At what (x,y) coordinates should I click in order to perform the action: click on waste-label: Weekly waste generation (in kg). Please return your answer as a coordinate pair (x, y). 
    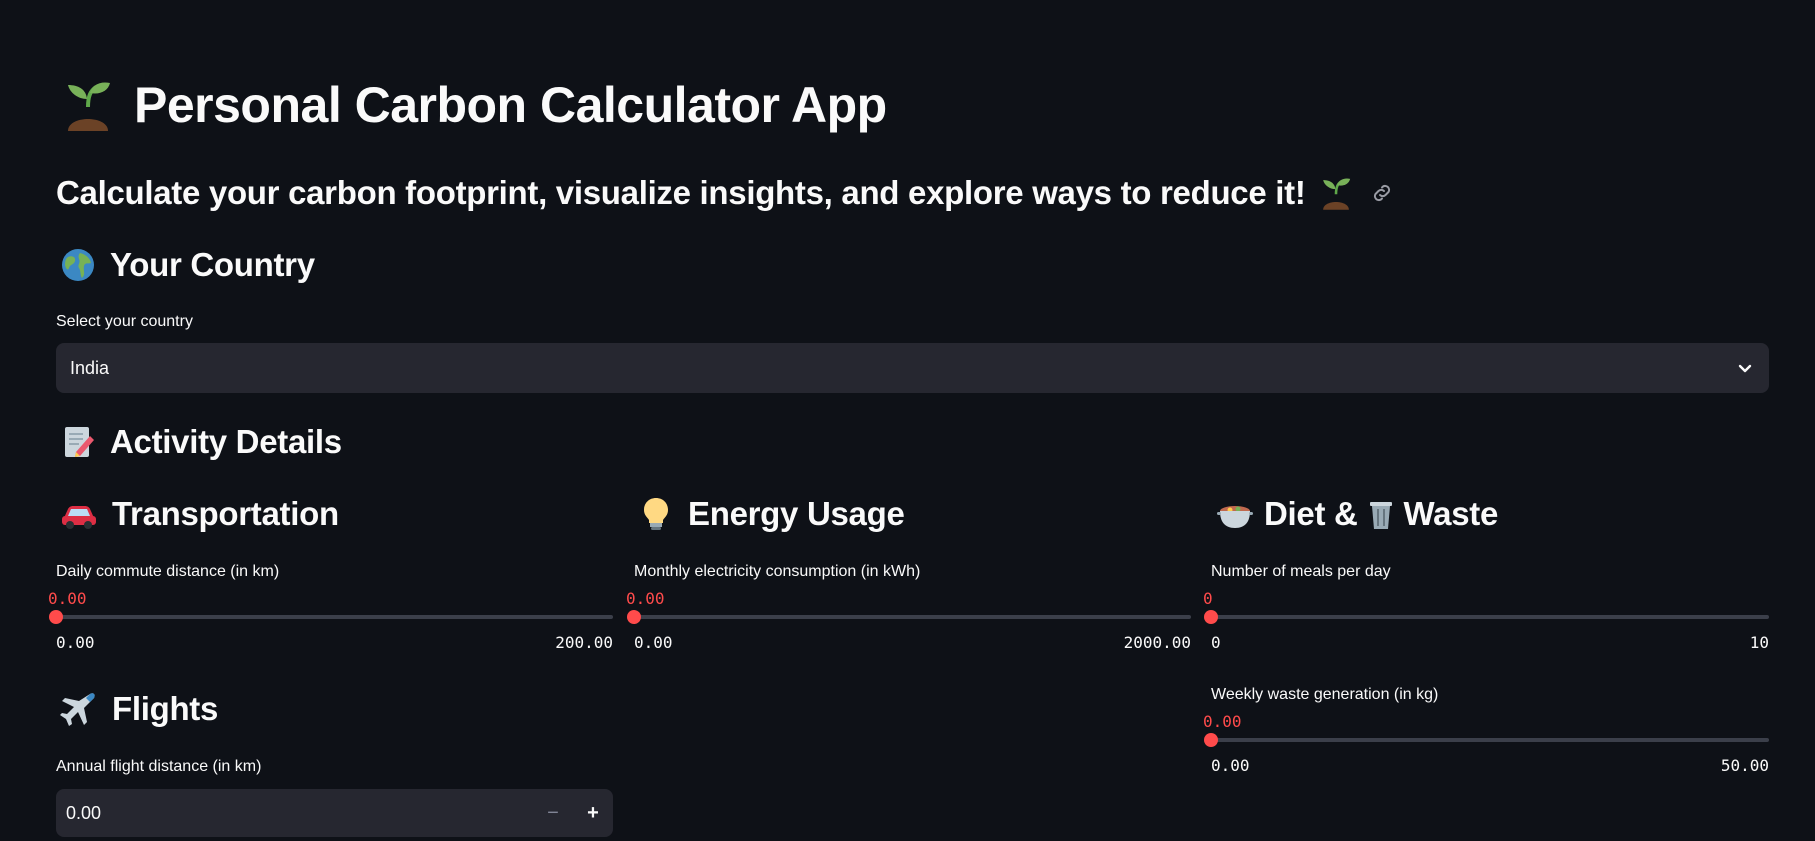
    Looking at the image, I should click on (1325, 694).